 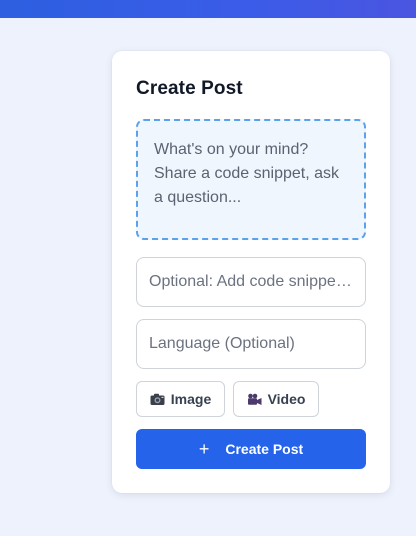 What do you see at coordinates (264, 449) in the screenshot?
I see `submit-button-label: Create Post` at bounding box center [264, 449].